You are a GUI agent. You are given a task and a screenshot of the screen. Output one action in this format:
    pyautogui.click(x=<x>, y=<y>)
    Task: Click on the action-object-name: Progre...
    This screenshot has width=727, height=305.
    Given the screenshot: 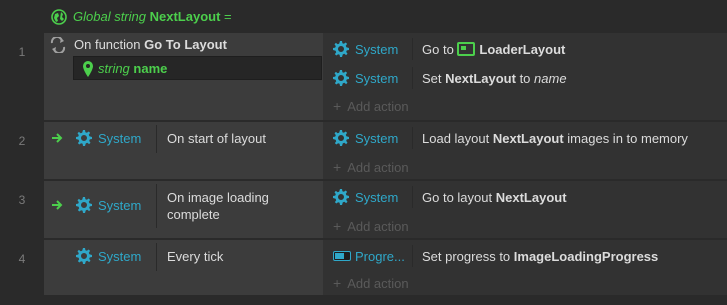 What is the action you would take?
    pyautogui.click(x=380, y=256)
    